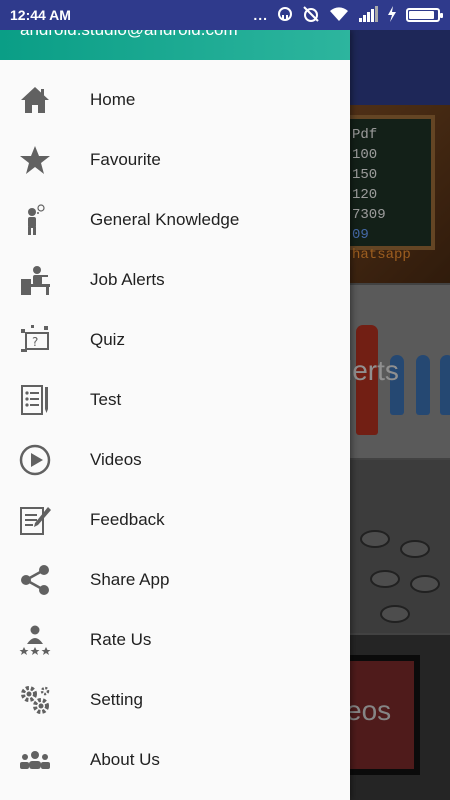 The height and width of the screenshot is (800, 450). Describe the element at coordinates (368, 15) in the screenshot. I see `signal-icon` at that location.